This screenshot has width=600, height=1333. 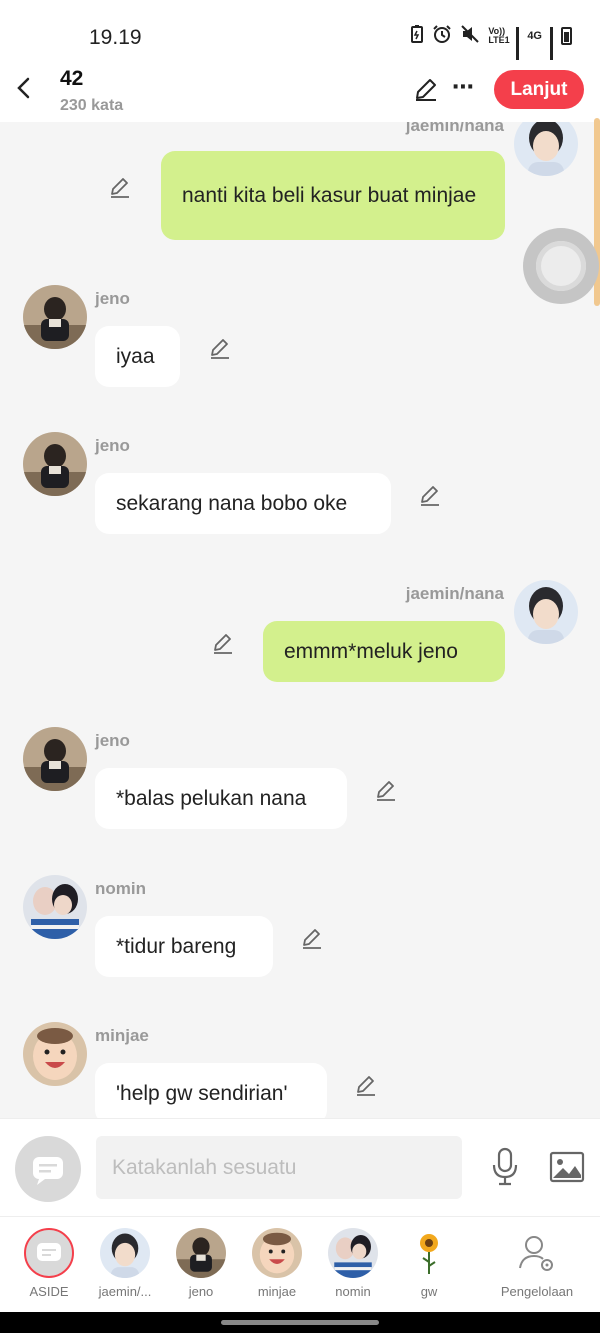 What do you see at coordinates (122, 1035) in the screenshot?
I see `sender-name: minjae` at bounding box center [122, 1035].